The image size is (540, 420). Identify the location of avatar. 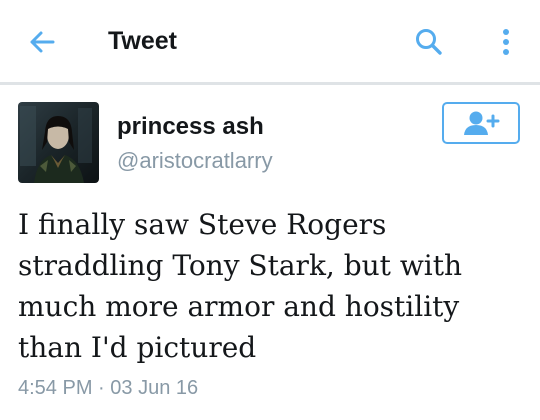
(58, 142).